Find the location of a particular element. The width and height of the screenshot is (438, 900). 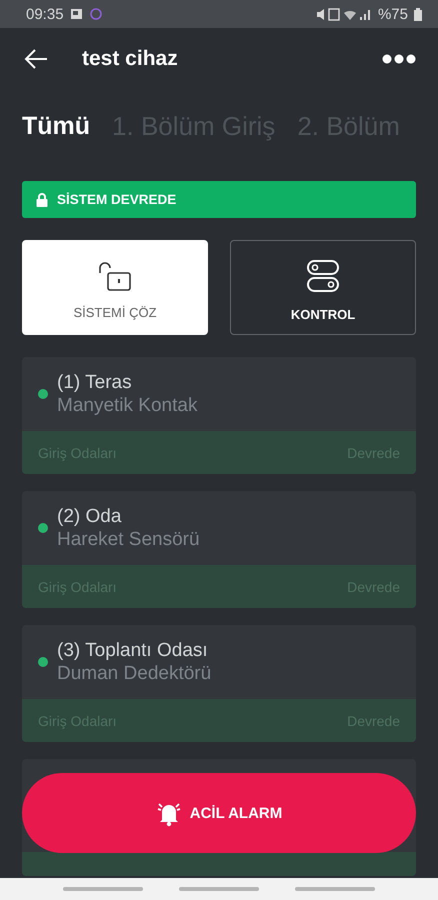

clock-time: 09:35 is located at coordinates (45, 14).